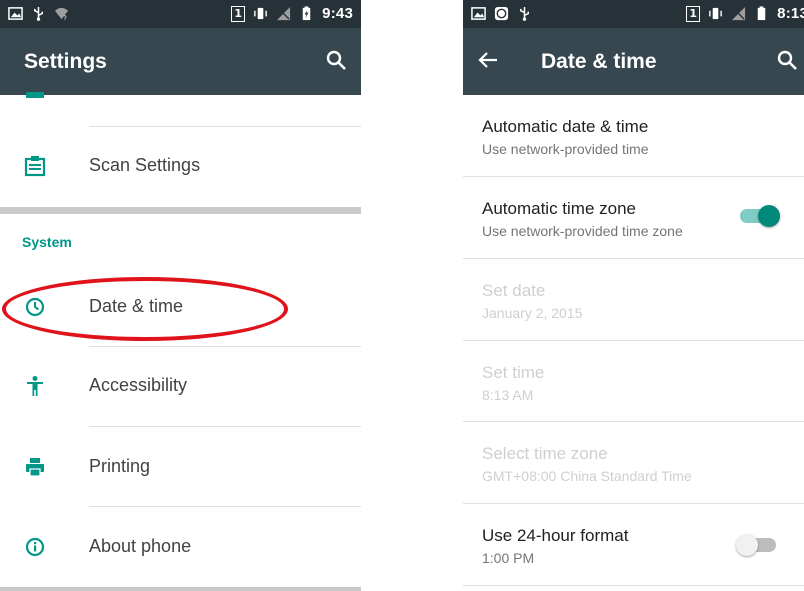 The height and width of the screenshot is (591, 804). Describe the element at coordinates (633, 14) in the screenshot. I see `status-bar: 1 8:13` at that location.